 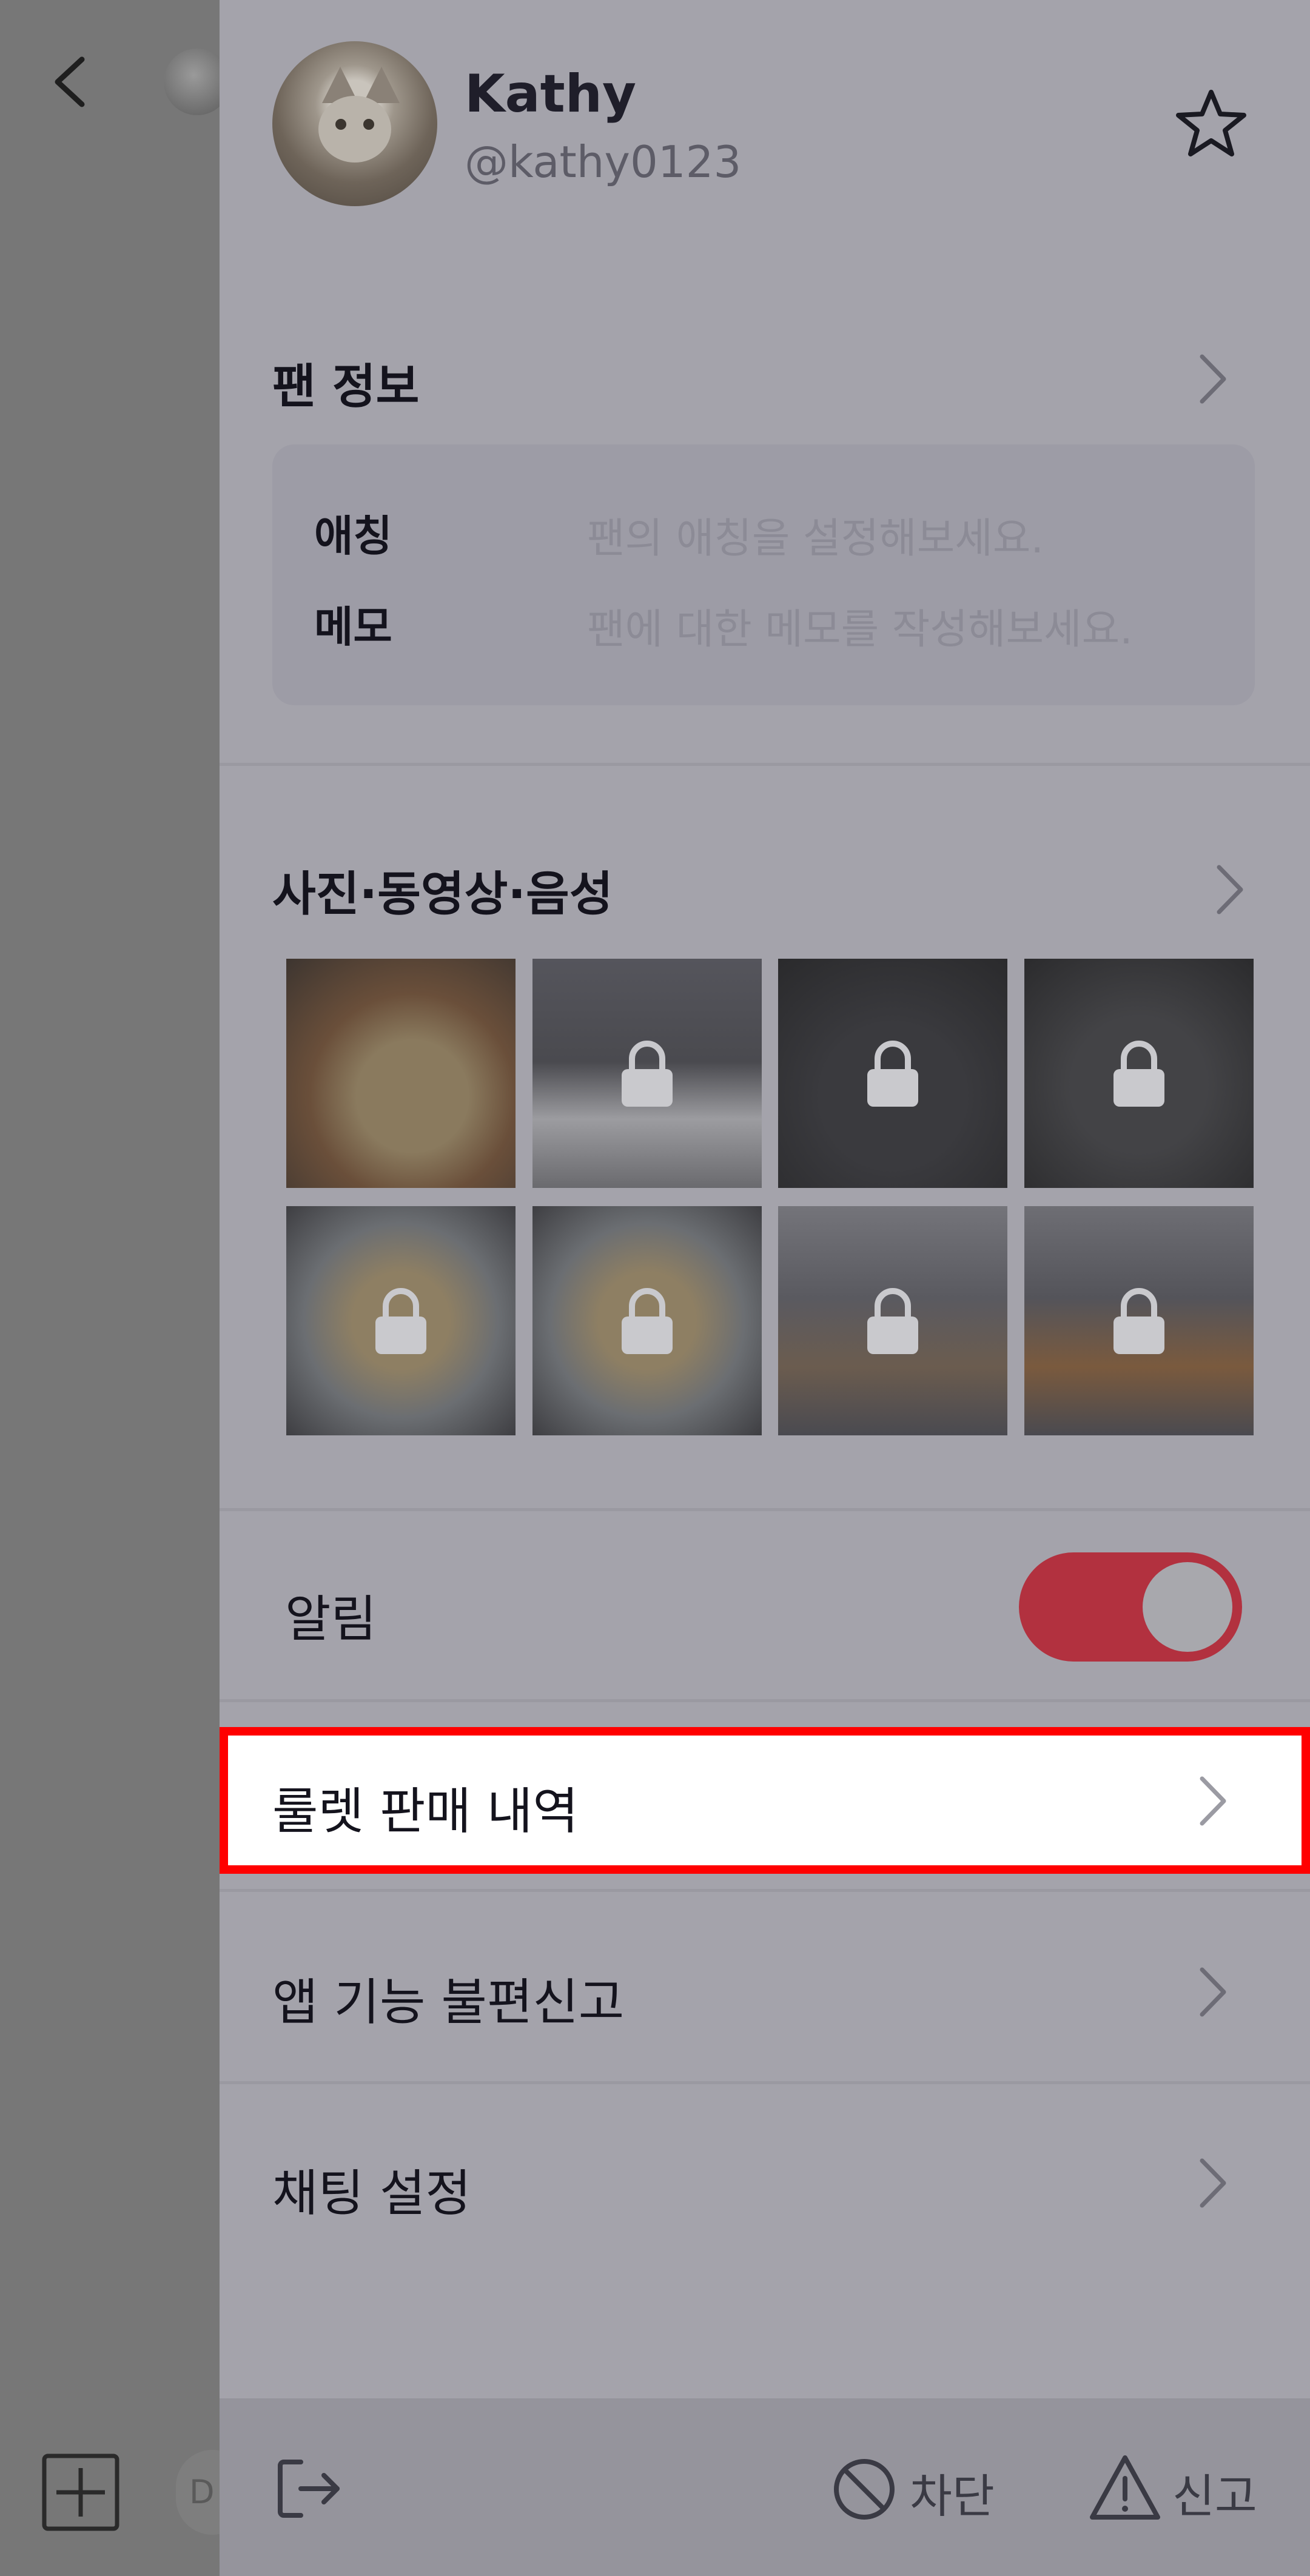 What do you see at coordinates (425, 1812) in the screenshot?
I see `roulette-sales-label: 룰렛 판매 내역` at bounding box center [425, 1812].